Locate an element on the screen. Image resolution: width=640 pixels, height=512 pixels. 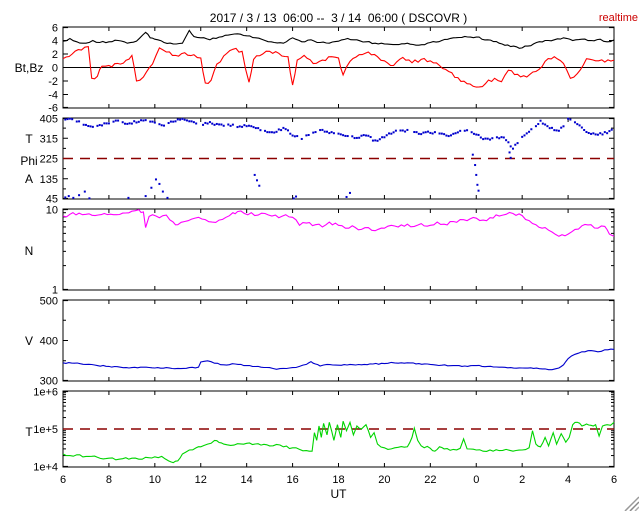
svg-text: 14 is located at coordinates (247, 480).